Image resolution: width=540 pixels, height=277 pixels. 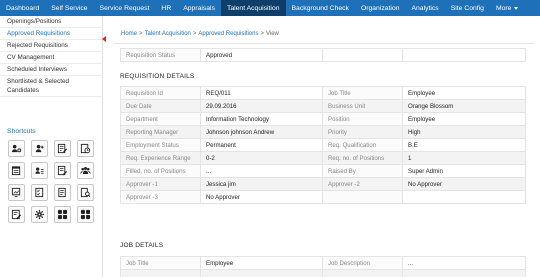 I want to click on chevron-down-icon, so click(x=516, y=8).